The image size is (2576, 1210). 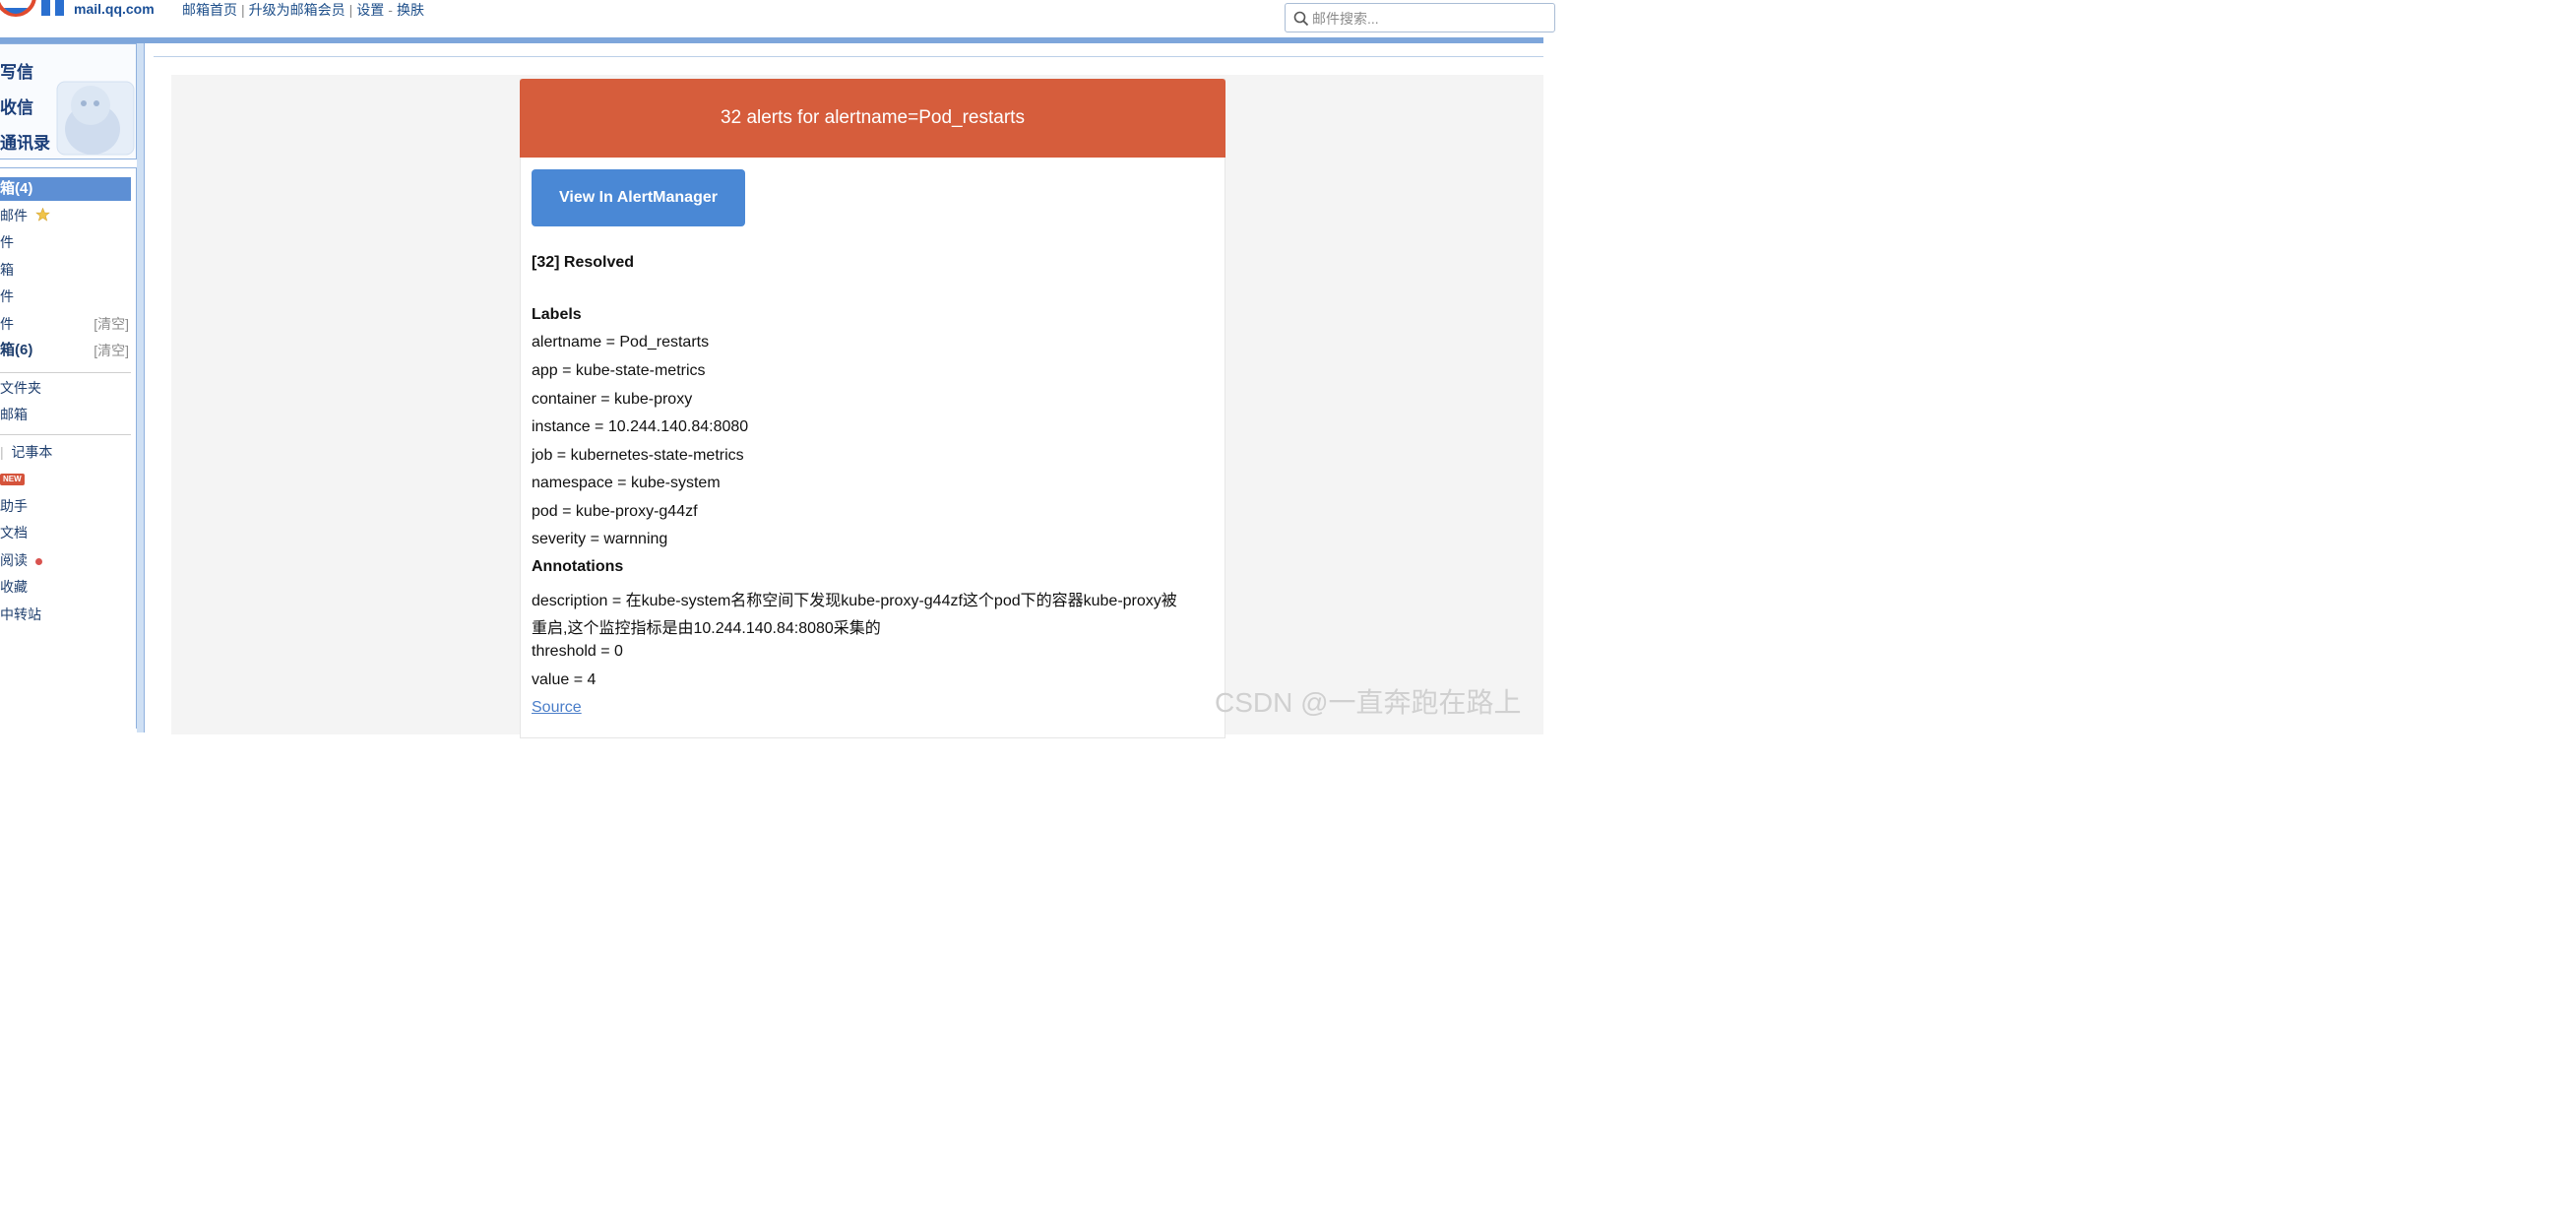 What do you see at coordinates (849, 56) in the screenshot?
I see `content-divider` at bounding box center [849, 56].